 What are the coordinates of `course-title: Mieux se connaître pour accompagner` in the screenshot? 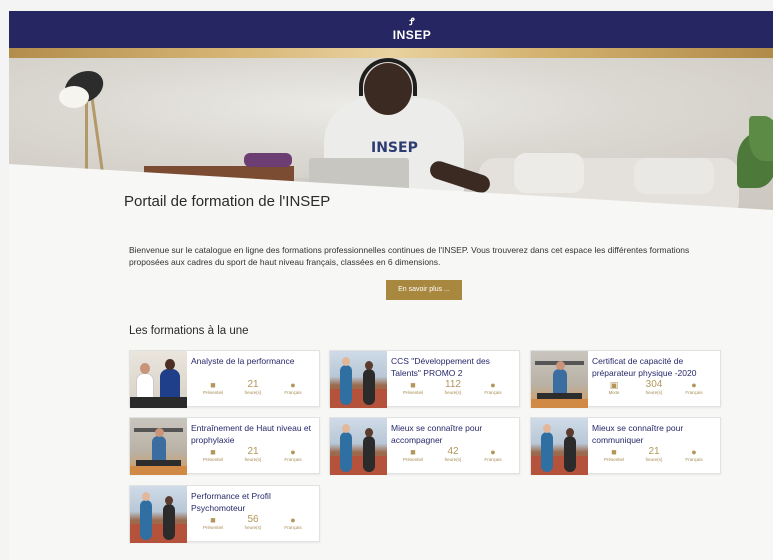 It's located at (454, 434).